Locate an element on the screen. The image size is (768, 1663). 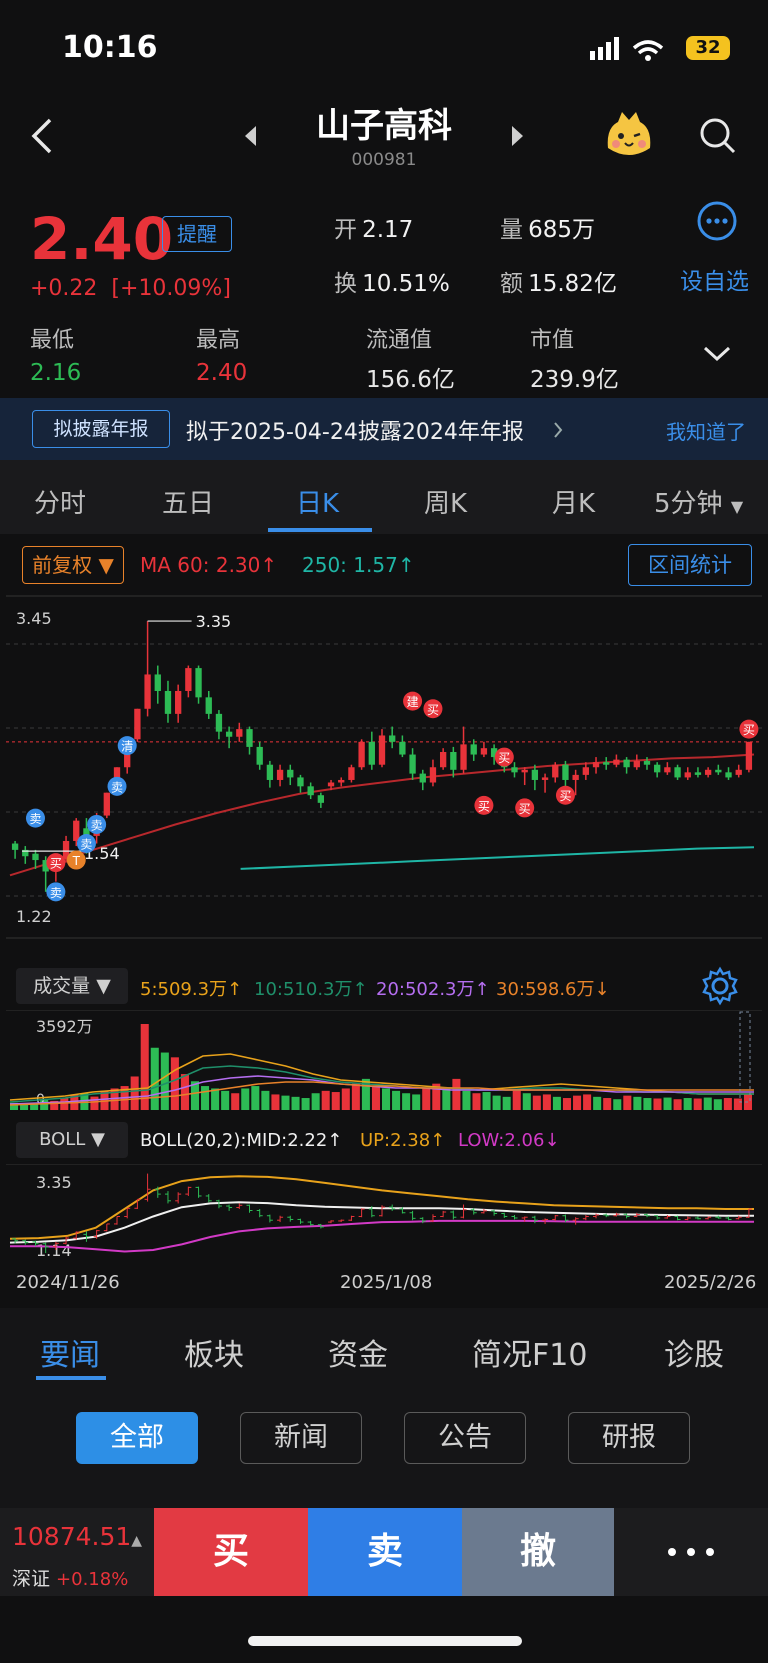
high-annotation: 3.35 is located at coordinates (214, 621).